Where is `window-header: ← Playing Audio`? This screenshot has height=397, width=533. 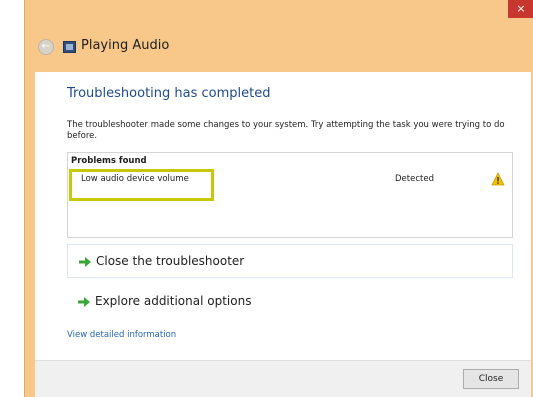
window-header: ← Playing Audio is located at coordinates (281, 46).